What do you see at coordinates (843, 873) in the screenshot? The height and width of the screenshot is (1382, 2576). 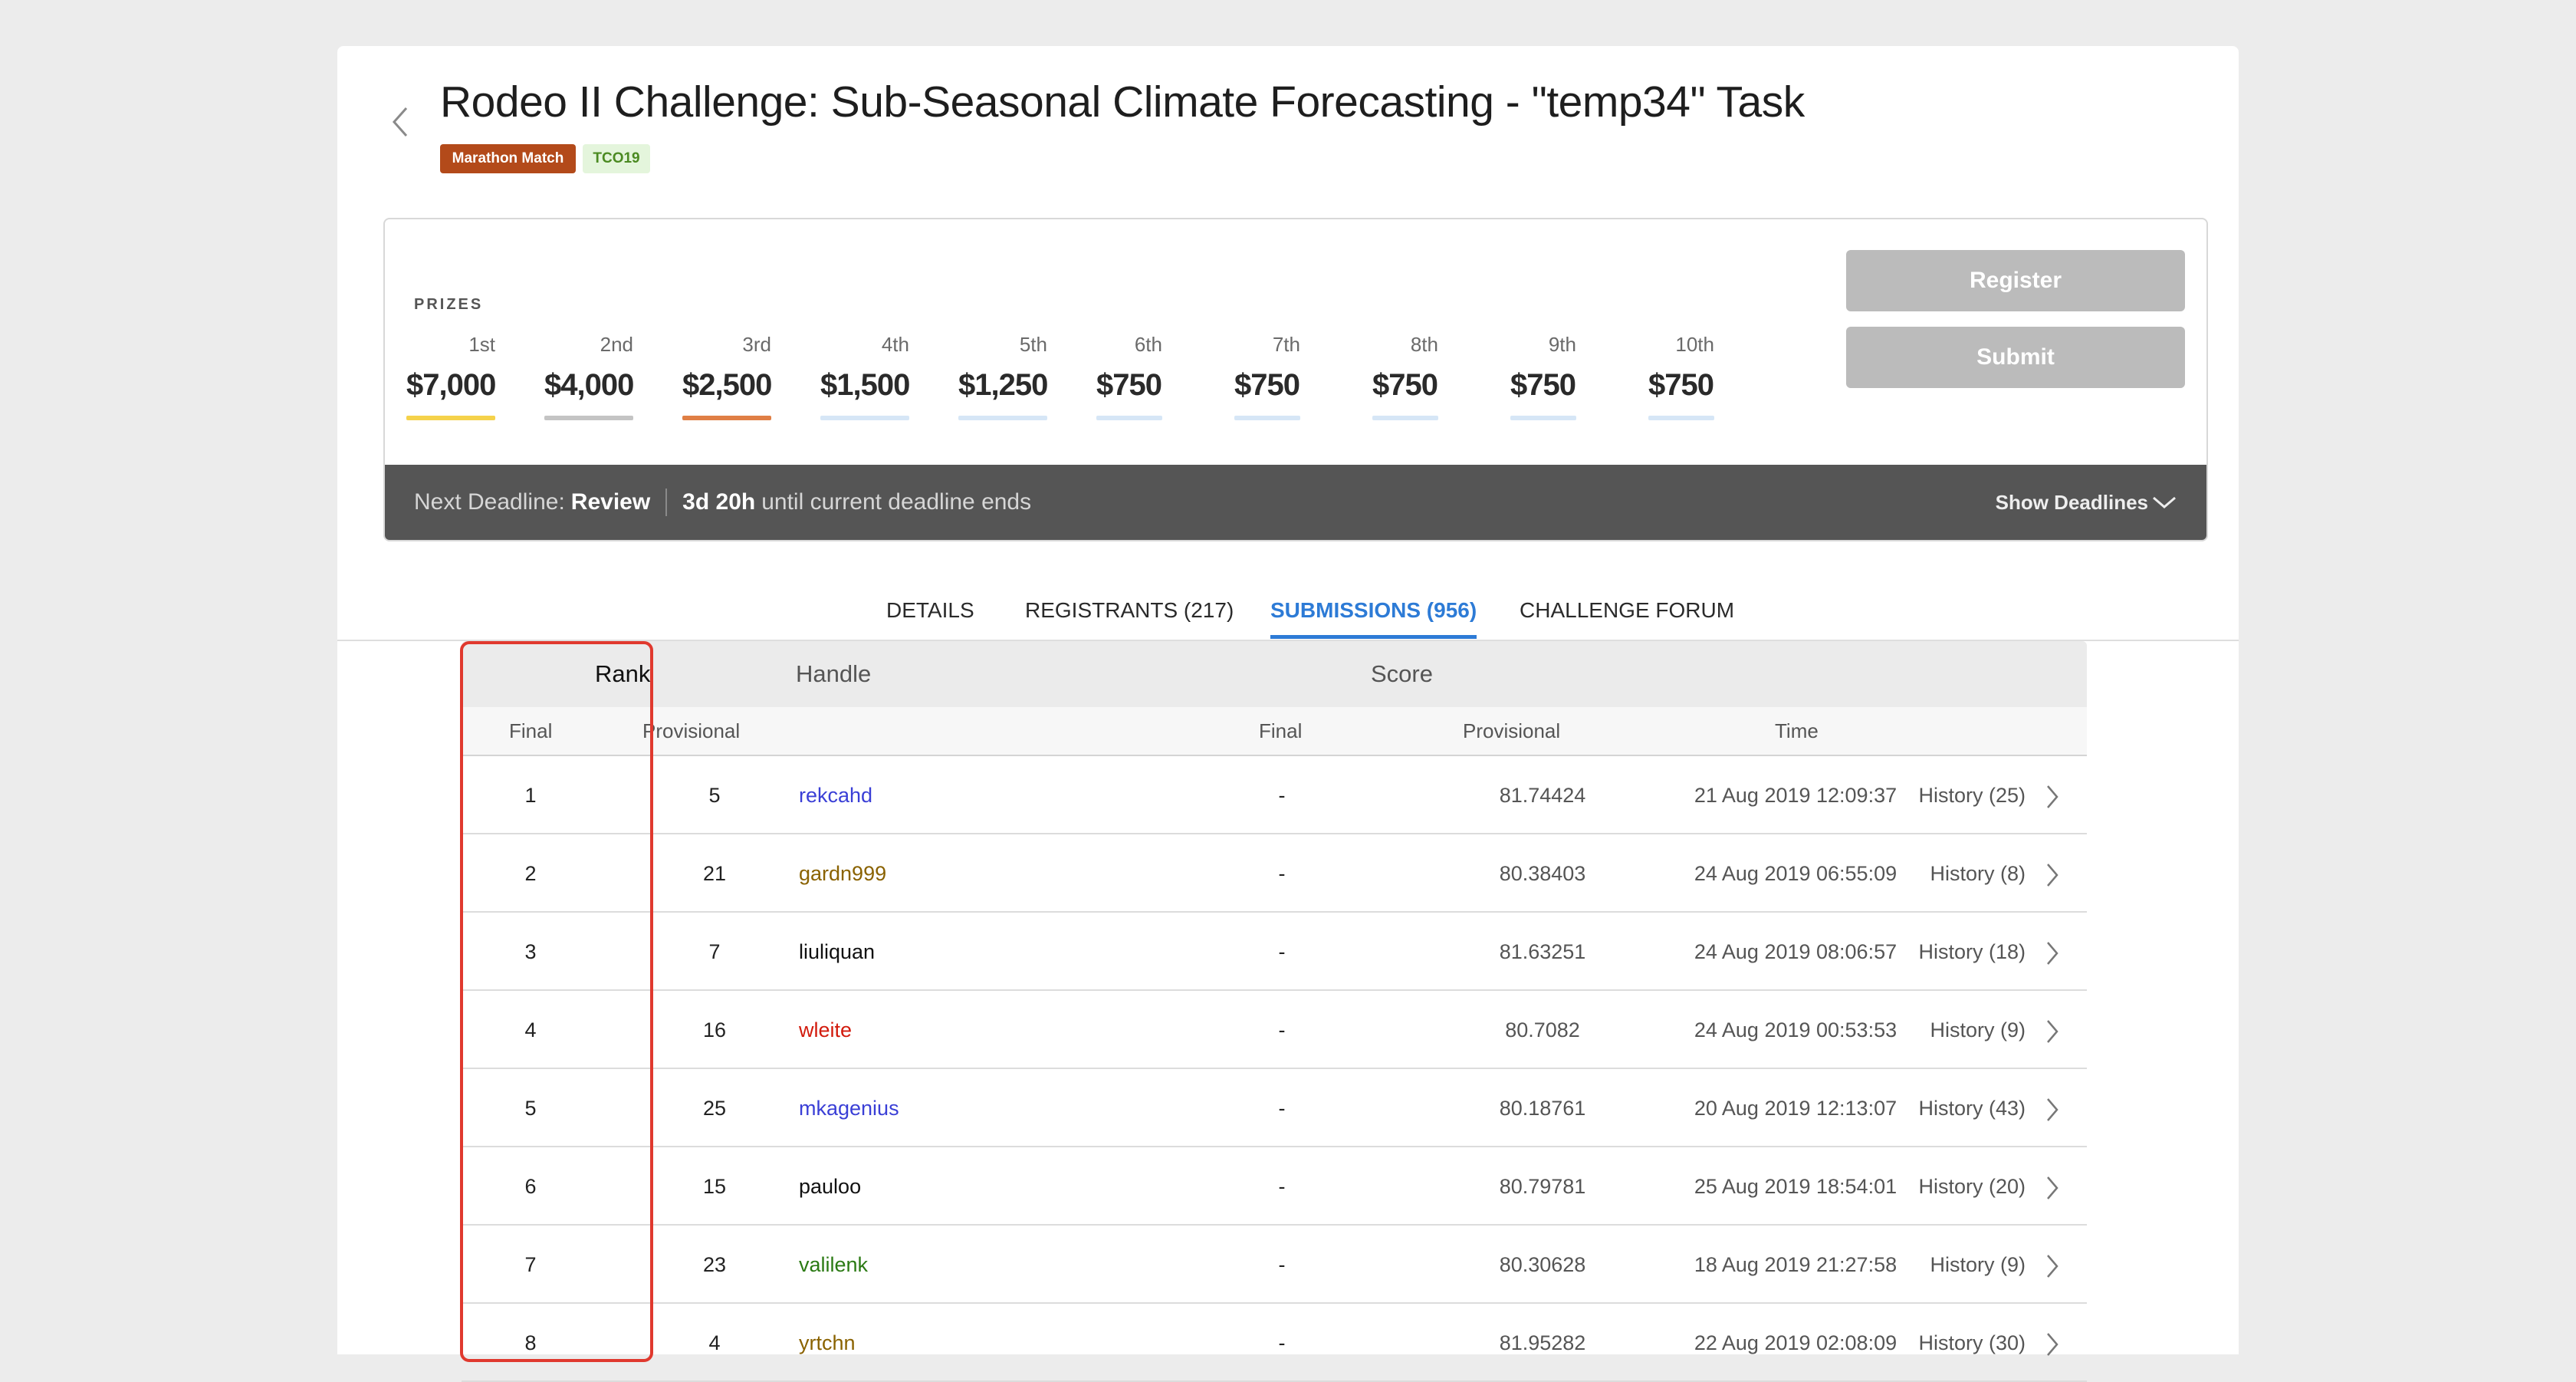 I see `member-handle-link: gardn999` at bounding box center [843, 873].